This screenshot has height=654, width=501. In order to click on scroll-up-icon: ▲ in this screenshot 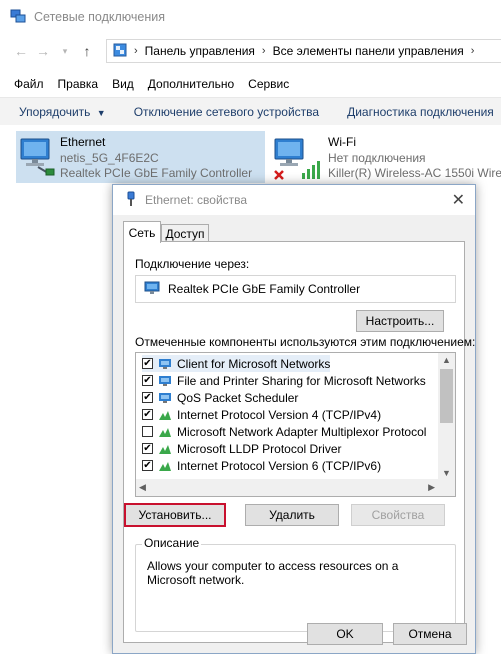, I will do `click(446, 360)`.